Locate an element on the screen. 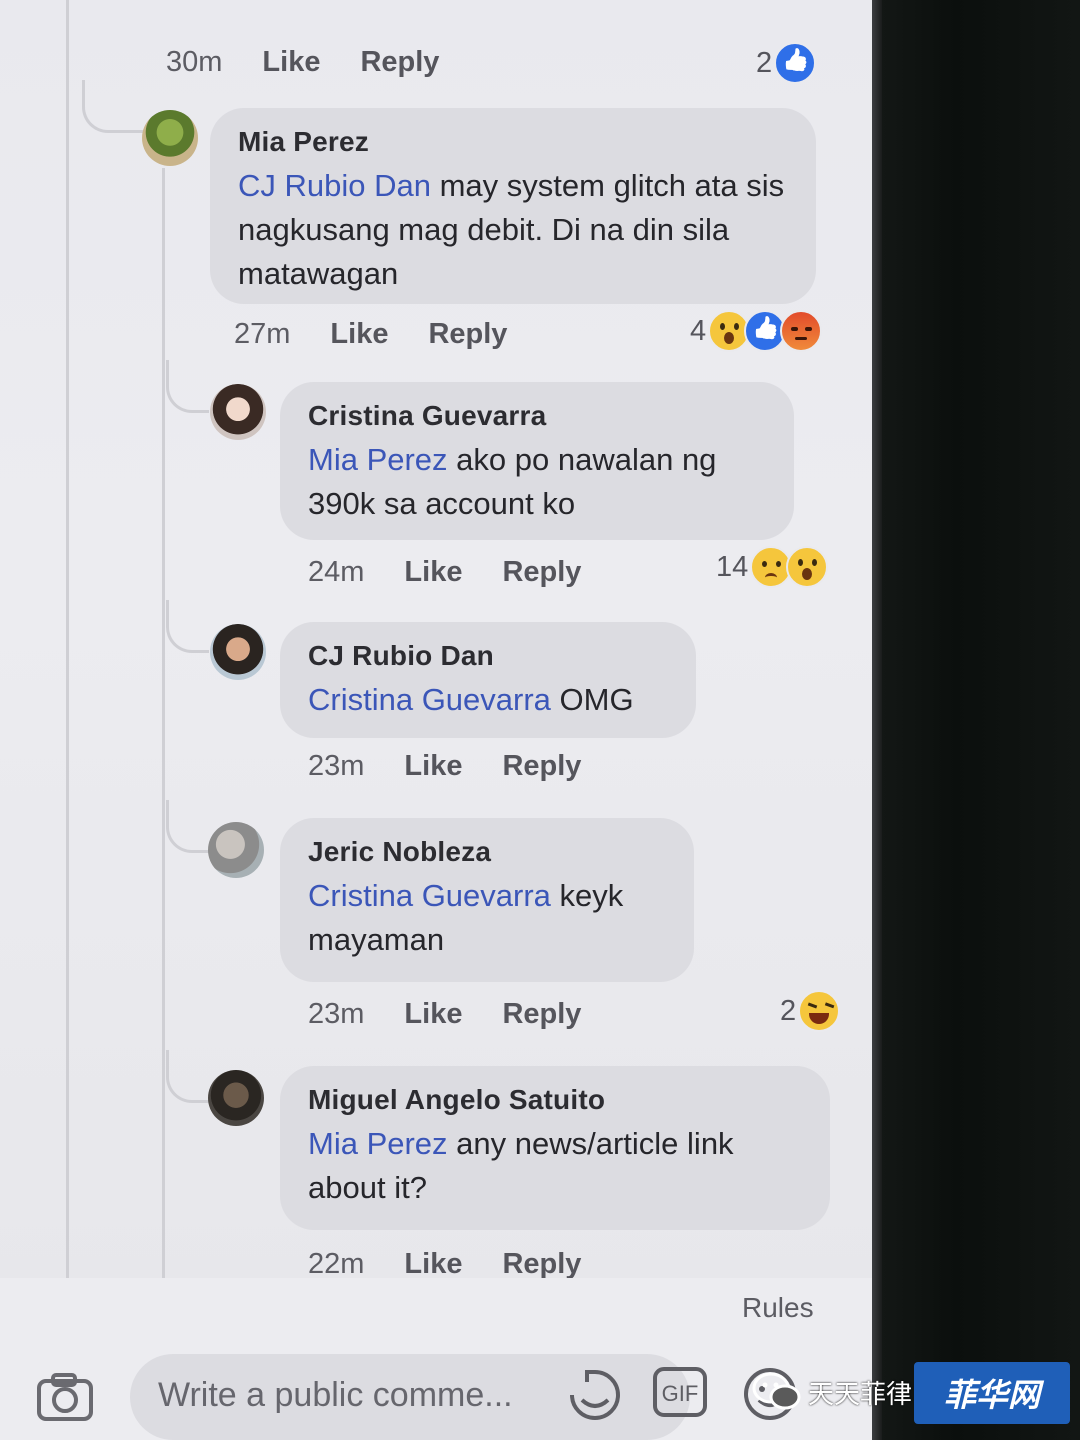 The image size is (1080, 1440). watermark: 天天菲律 is located at coordinates (832, 1392).